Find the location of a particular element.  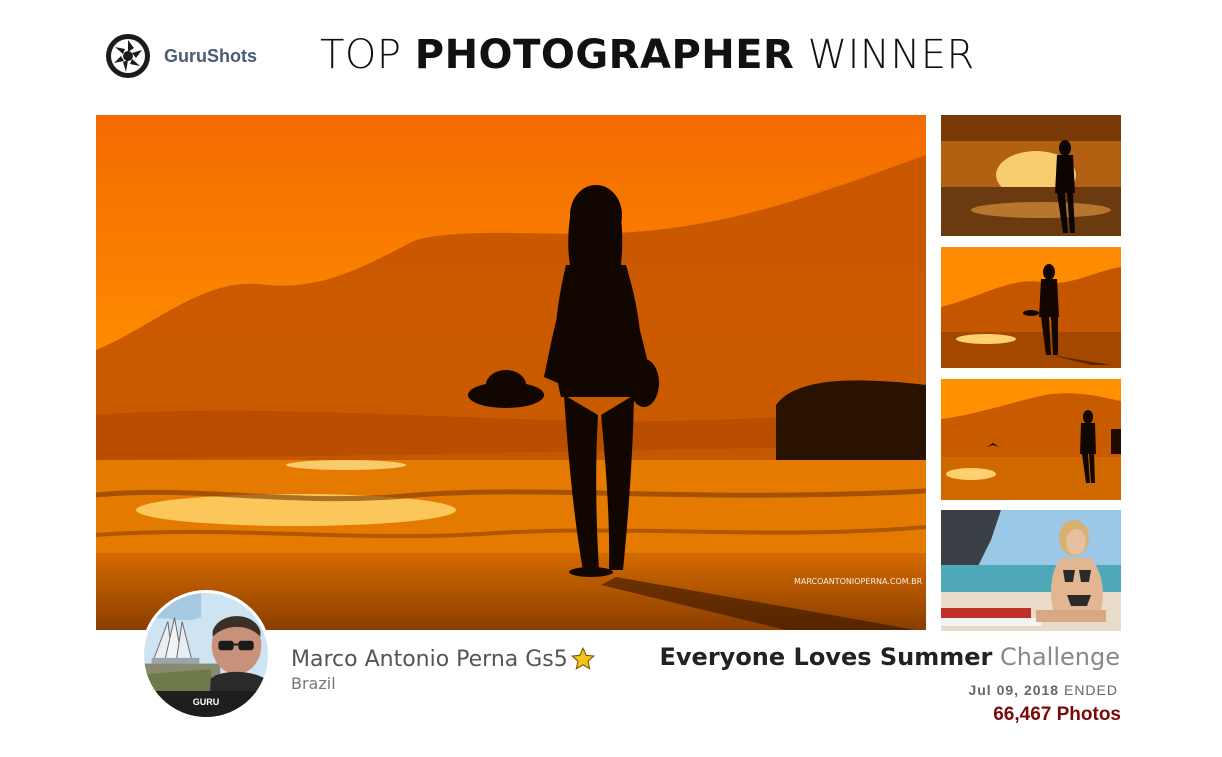

winner-country: Brazil is located at coordinates (313, 683).